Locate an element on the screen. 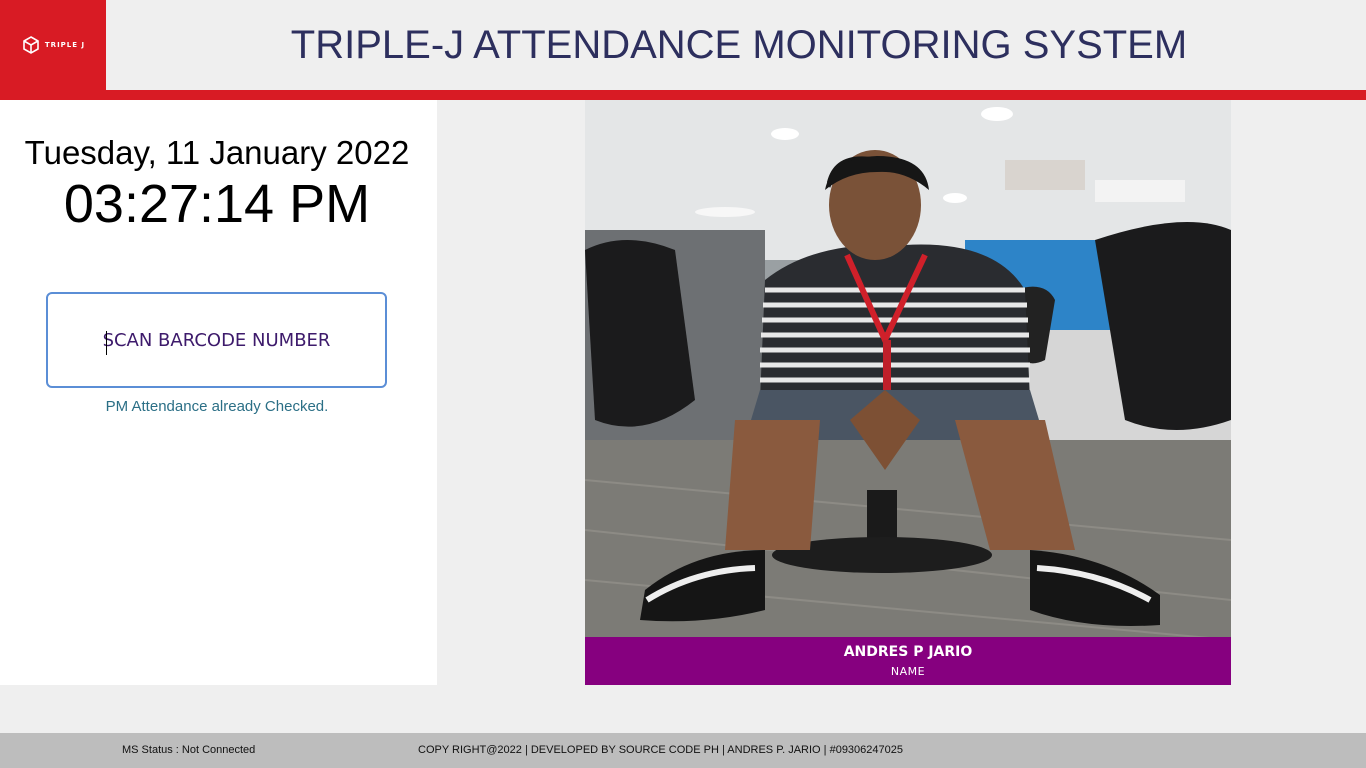 The image size is (1366, 768). text-caret is located at coordinates (106, 343).